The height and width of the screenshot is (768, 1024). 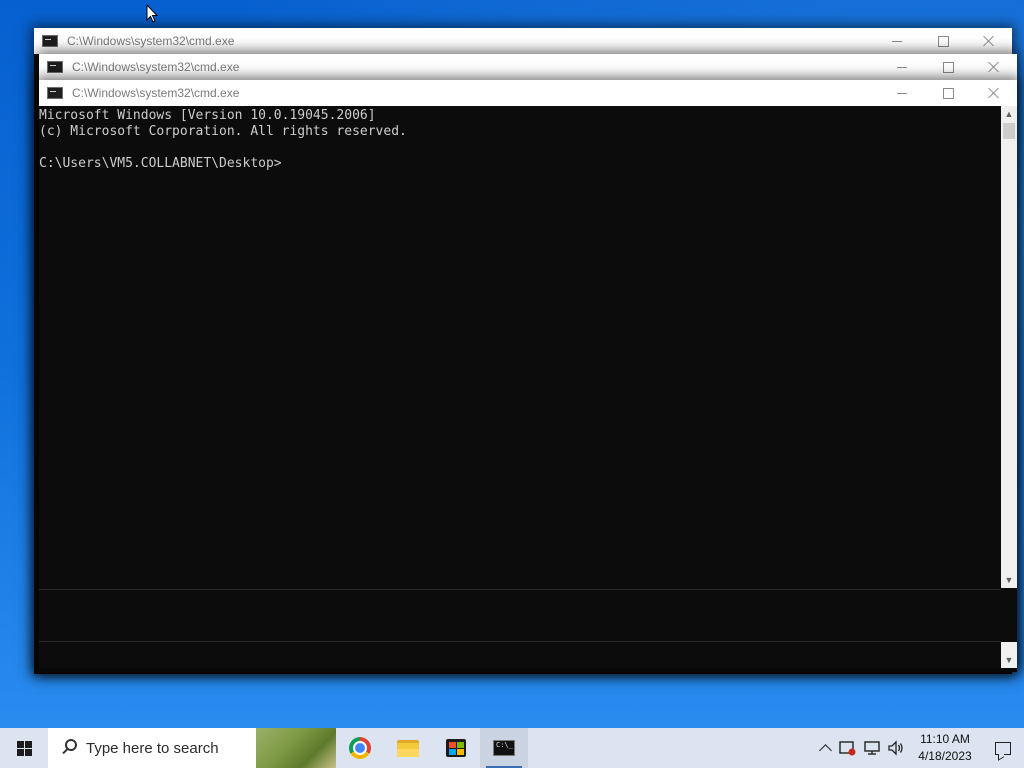 I want to click on start-button, so click(x=24, y=748).